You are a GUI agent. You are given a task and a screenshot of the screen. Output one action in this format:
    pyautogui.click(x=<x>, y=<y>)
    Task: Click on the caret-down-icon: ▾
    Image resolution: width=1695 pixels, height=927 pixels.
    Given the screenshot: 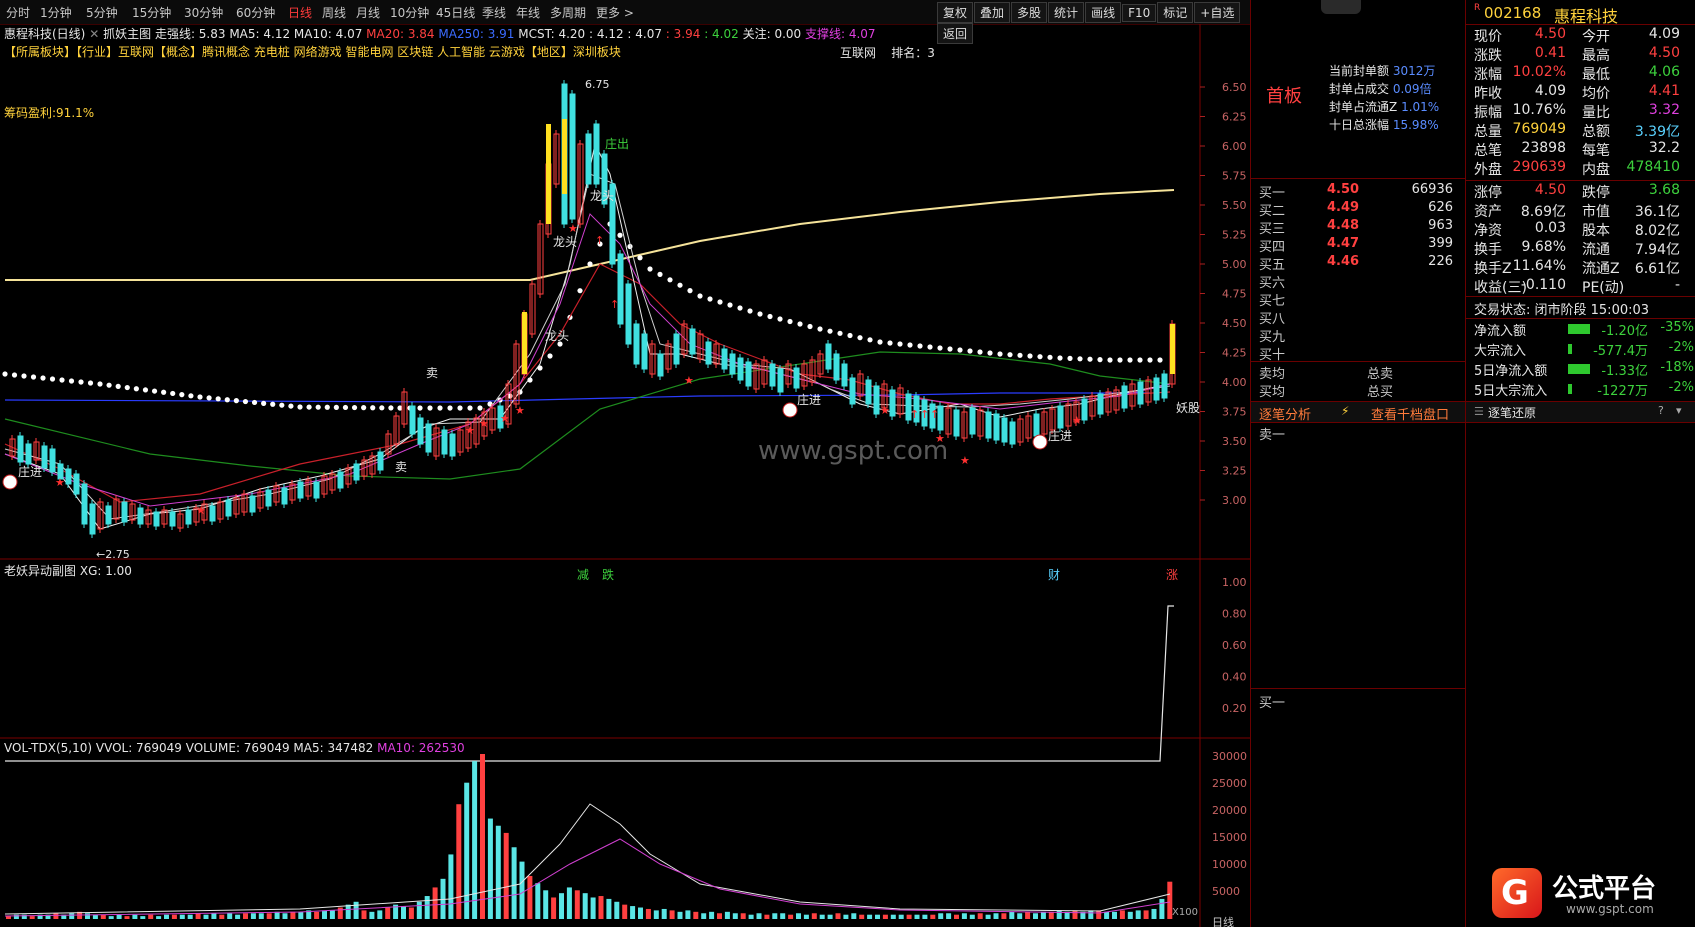 What is the action you would take?
    pyautogui.click(x=1679, y=410)
    